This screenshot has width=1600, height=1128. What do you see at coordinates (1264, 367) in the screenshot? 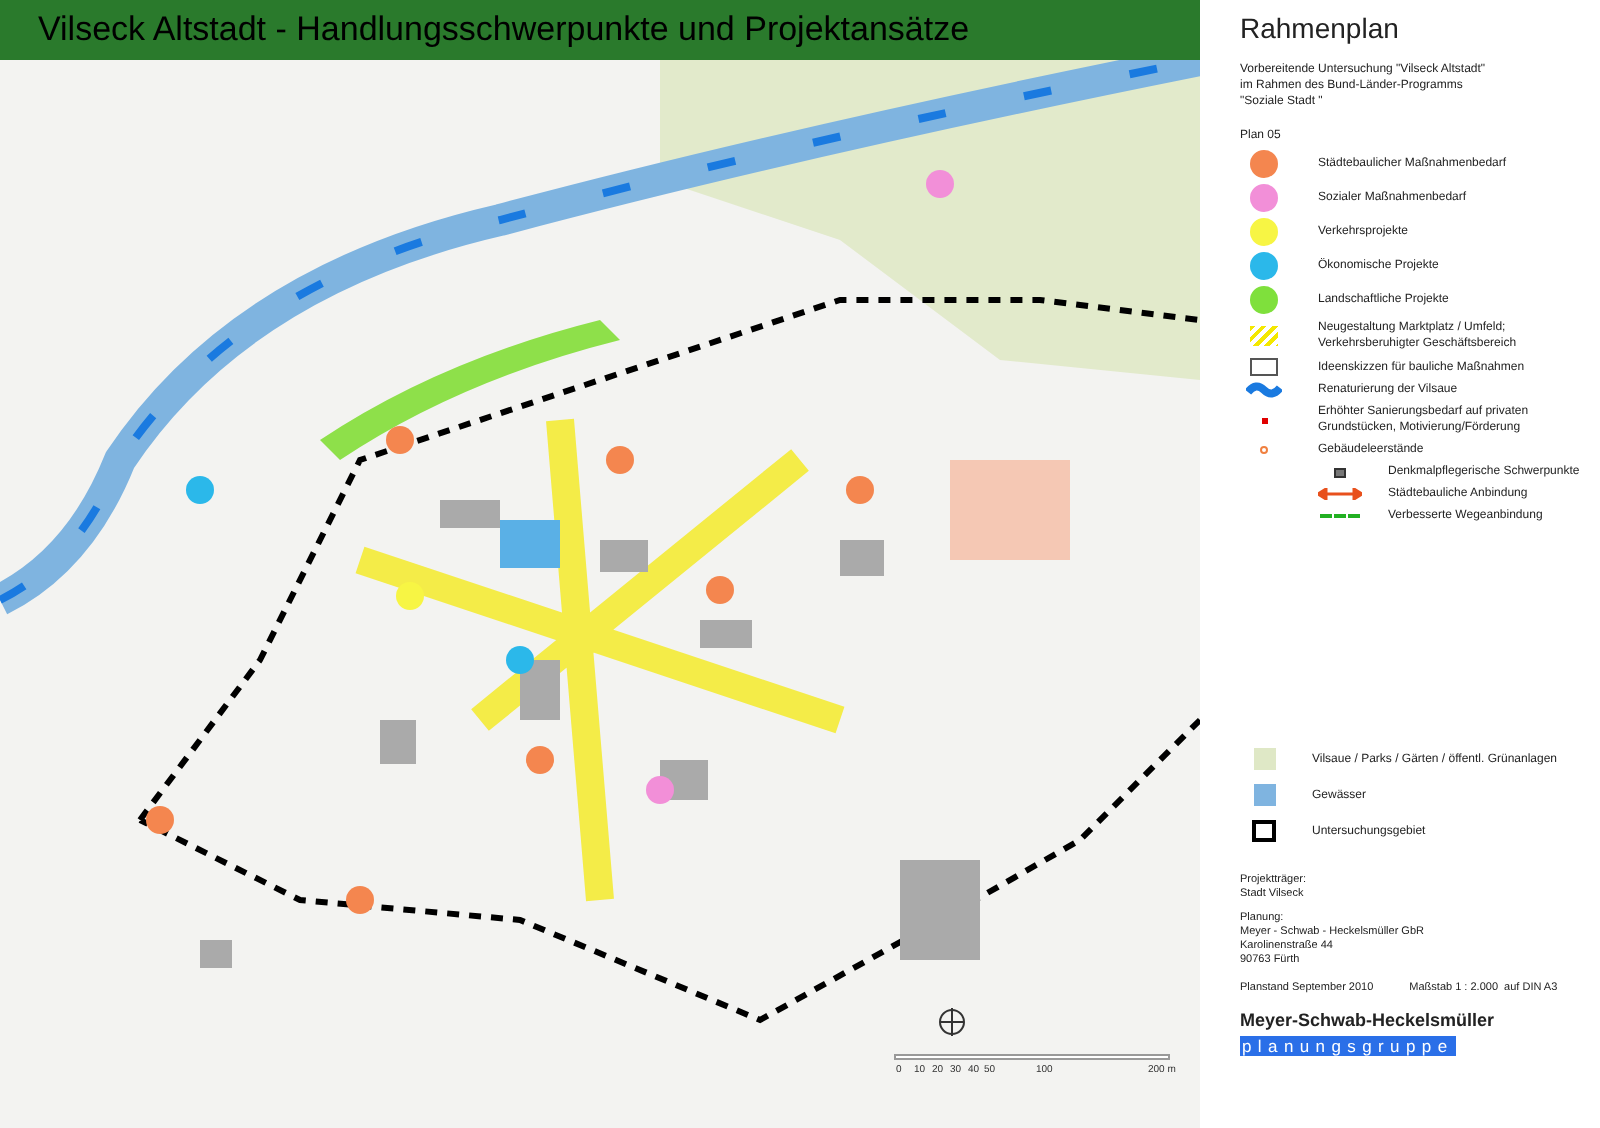
I see `outline-box-icon` at bounding box center [1264, 367].